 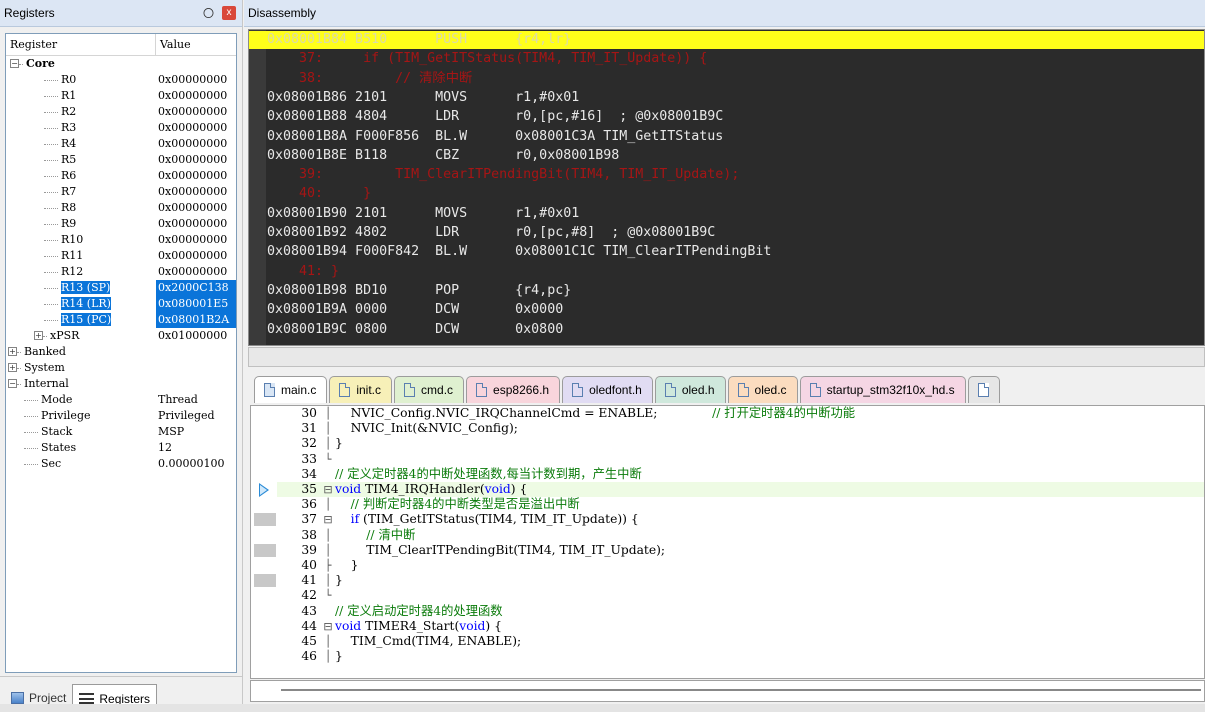 What do you see at coordinates (690, 389) in the screenshot?
I see `file-tab: oled.h` at bounding box center [690, 389].